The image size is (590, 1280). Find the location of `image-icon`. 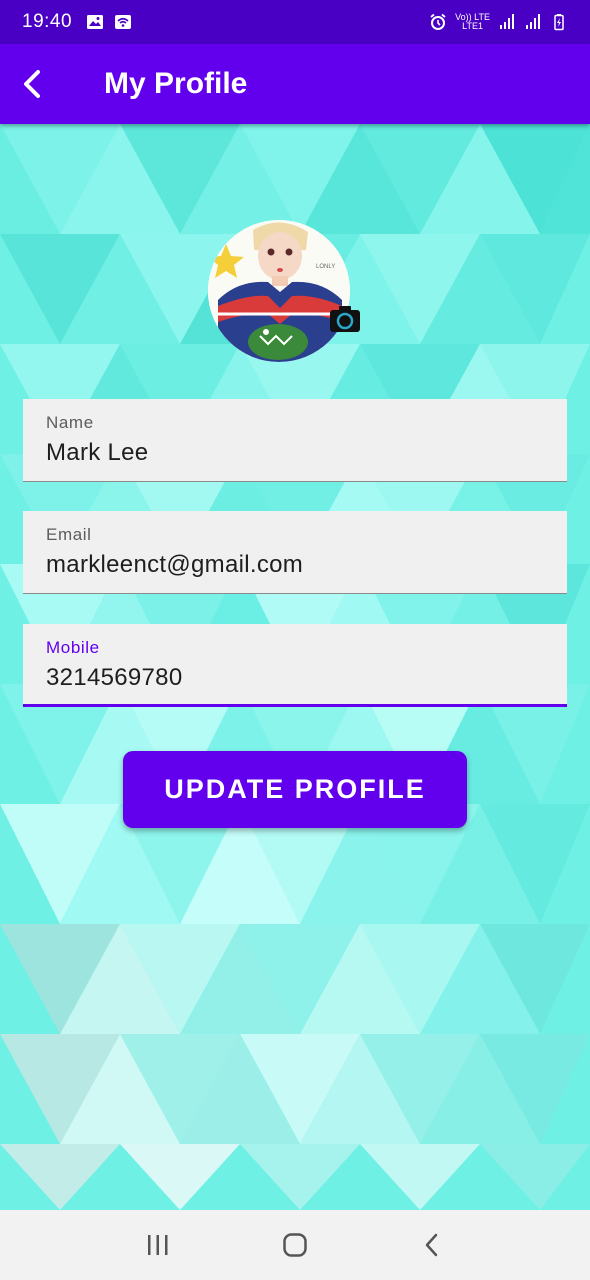

image-icon is located at coordinates (95, 22).